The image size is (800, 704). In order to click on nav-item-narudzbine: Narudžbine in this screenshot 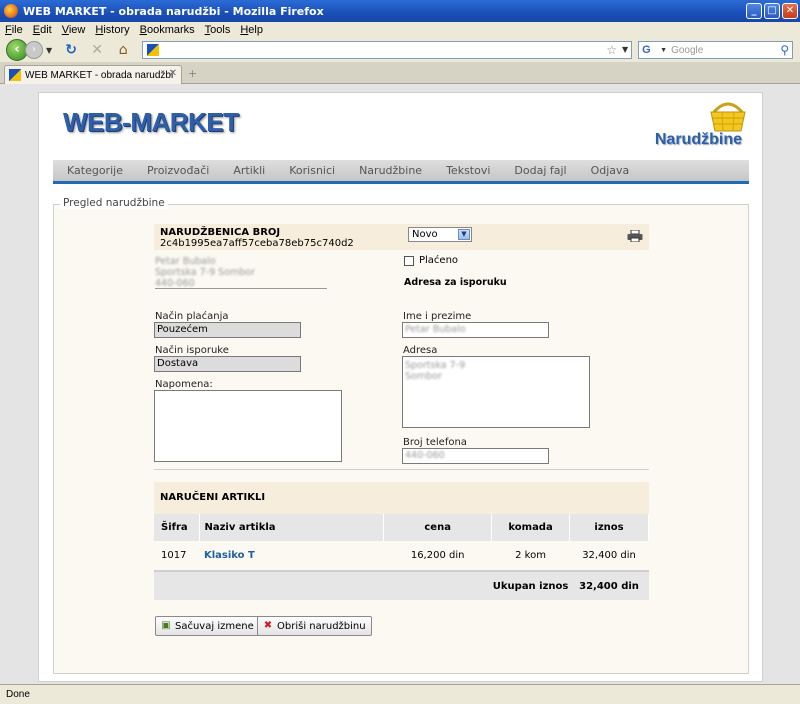, I will do `click(390, 170)`.